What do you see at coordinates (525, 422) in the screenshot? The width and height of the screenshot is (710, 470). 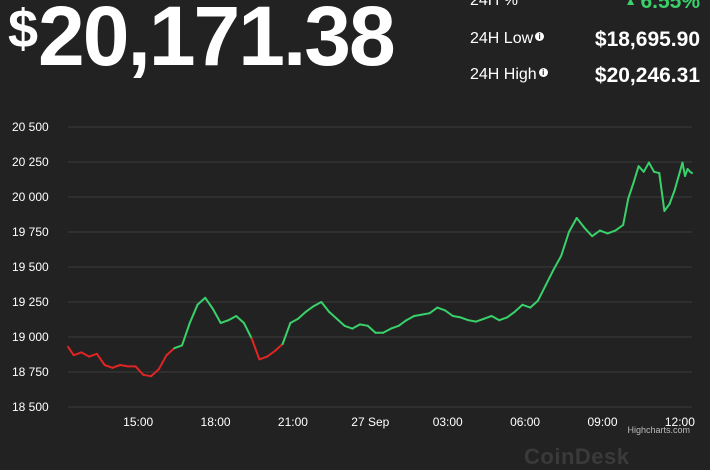 I see `x-tick-label: 06:00` at bounding box center [525, 422].